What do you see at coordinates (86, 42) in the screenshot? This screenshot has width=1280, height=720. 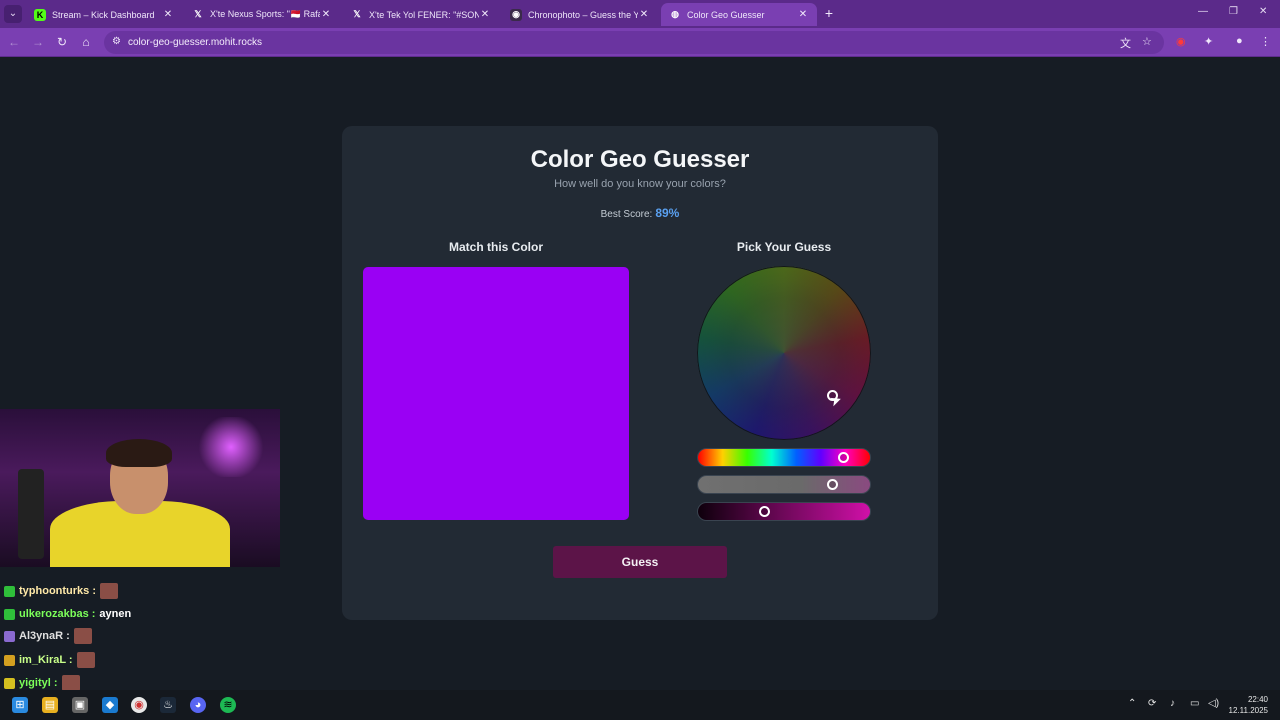 I see `home-icon: ⌂` at bounding box center [86, 42].